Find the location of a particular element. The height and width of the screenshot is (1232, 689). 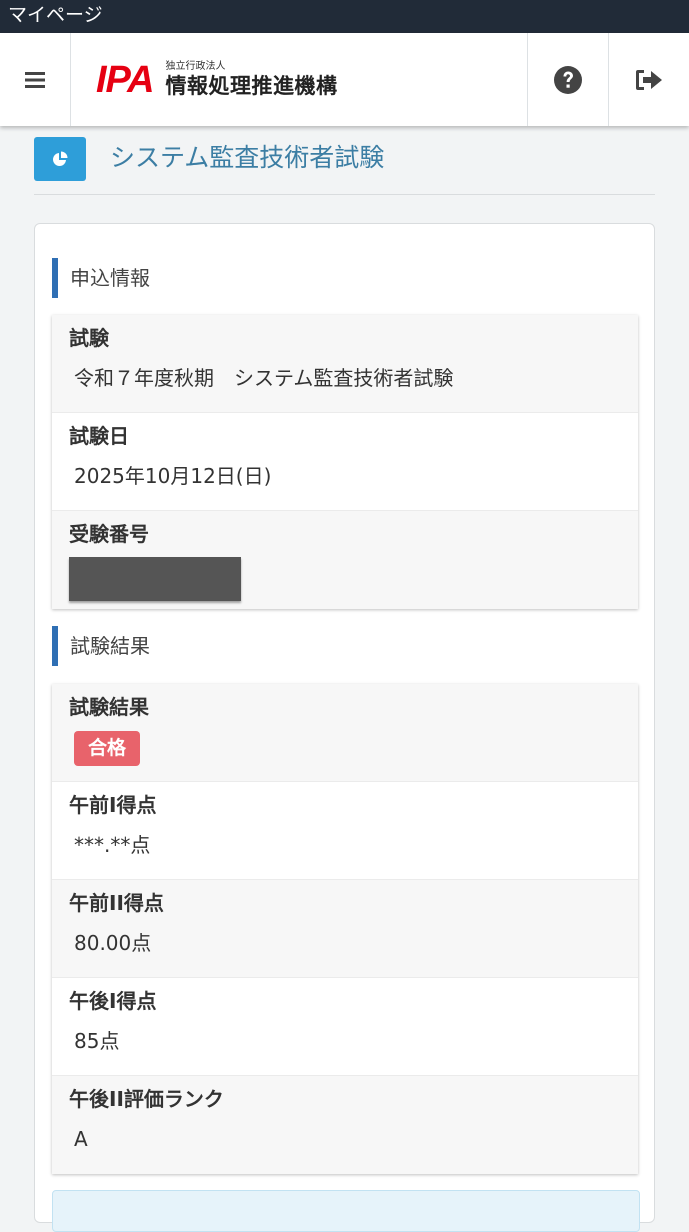

pie-chart-icon is located at coordinates (60, 158).